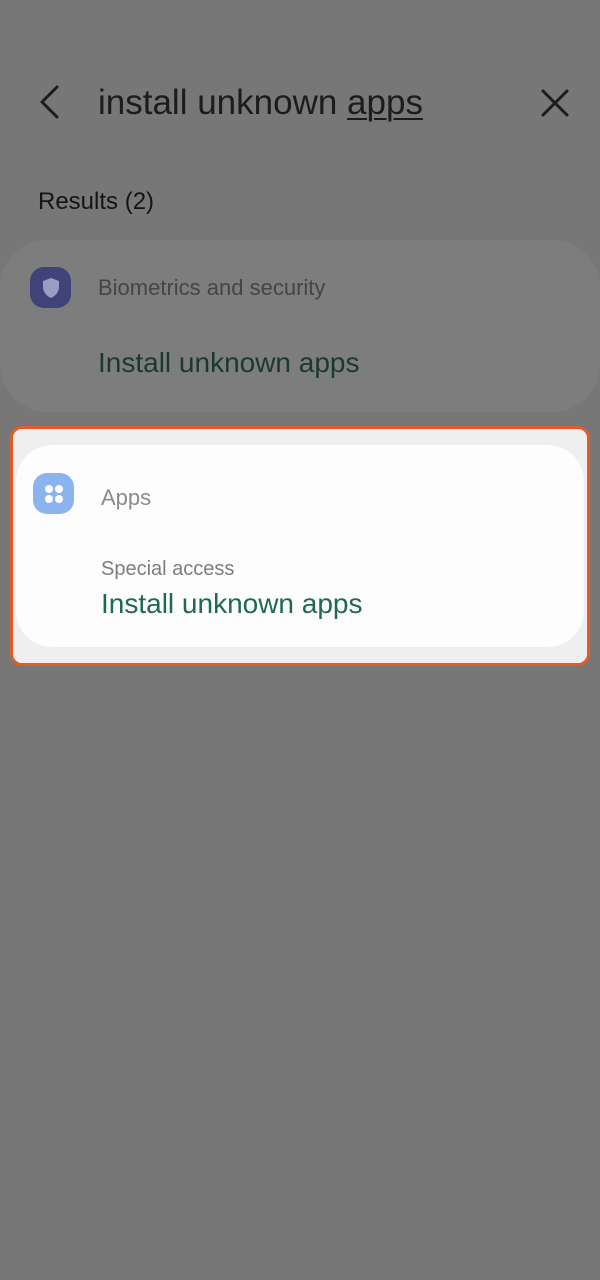  I want to click on apps-grid-icon, so click(53, 493).